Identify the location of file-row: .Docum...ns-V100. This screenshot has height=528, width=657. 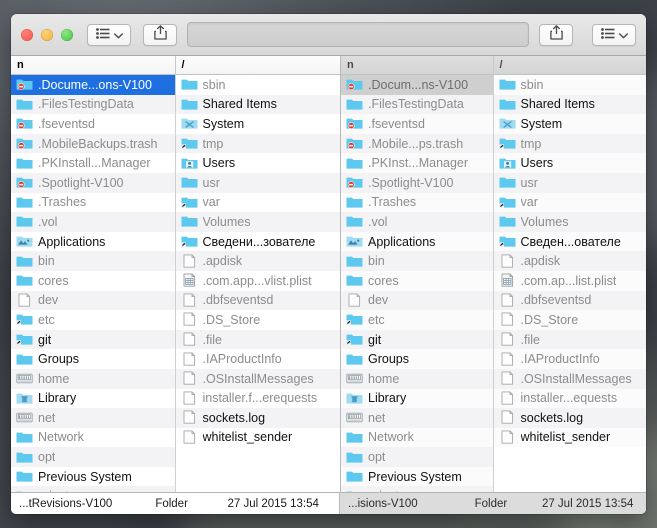
(417, 85).